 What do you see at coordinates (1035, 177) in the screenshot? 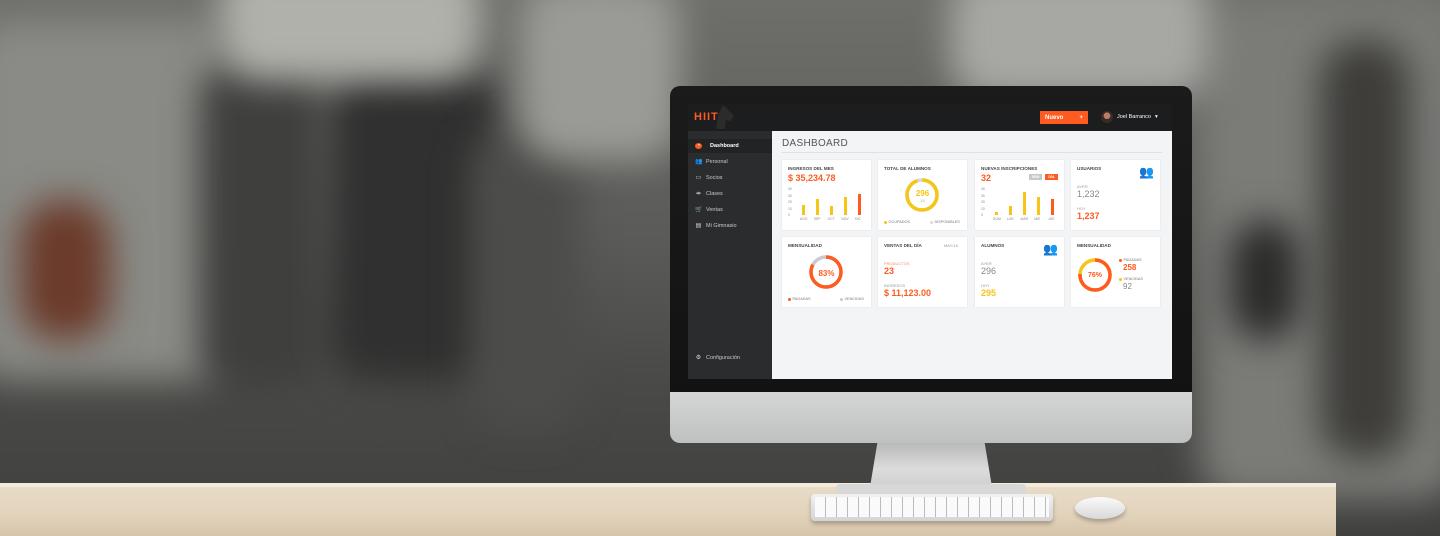
I see `tab-sem: SEM` at bounding box center [1035, 177].